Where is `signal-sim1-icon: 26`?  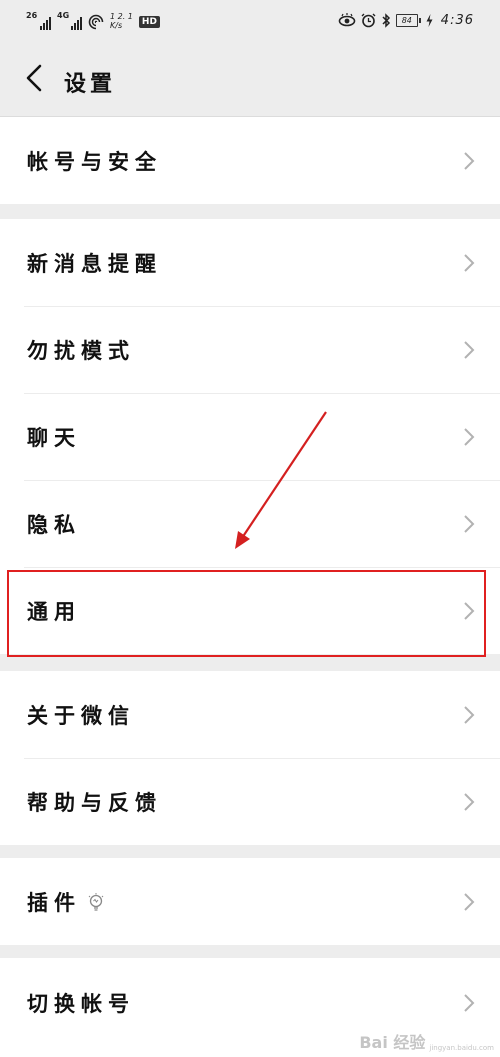 signal-sim1-icon: 26 is located at coordinates (38, 20).